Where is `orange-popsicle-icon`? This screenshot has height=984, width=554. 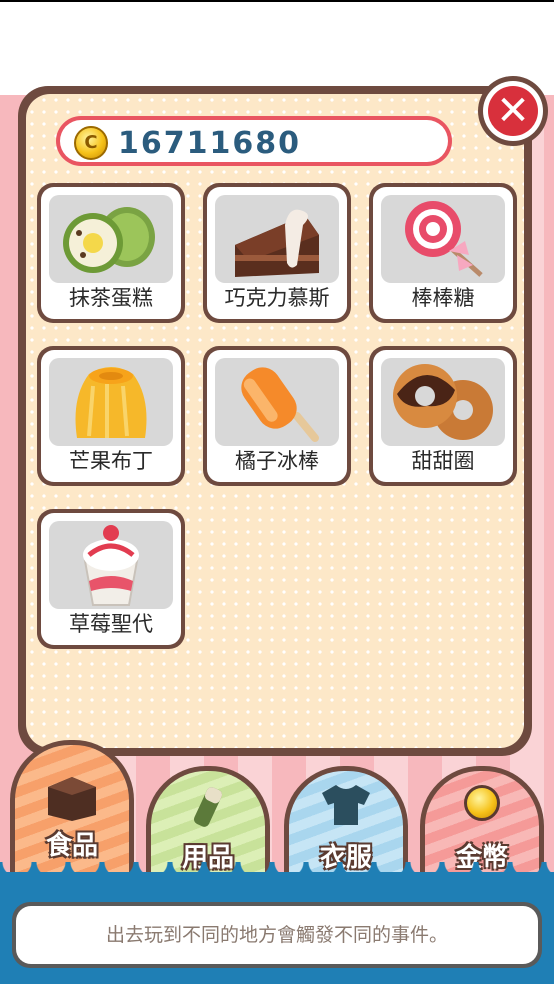
orange-popsicle-icon is located at coordinates (277, 402).